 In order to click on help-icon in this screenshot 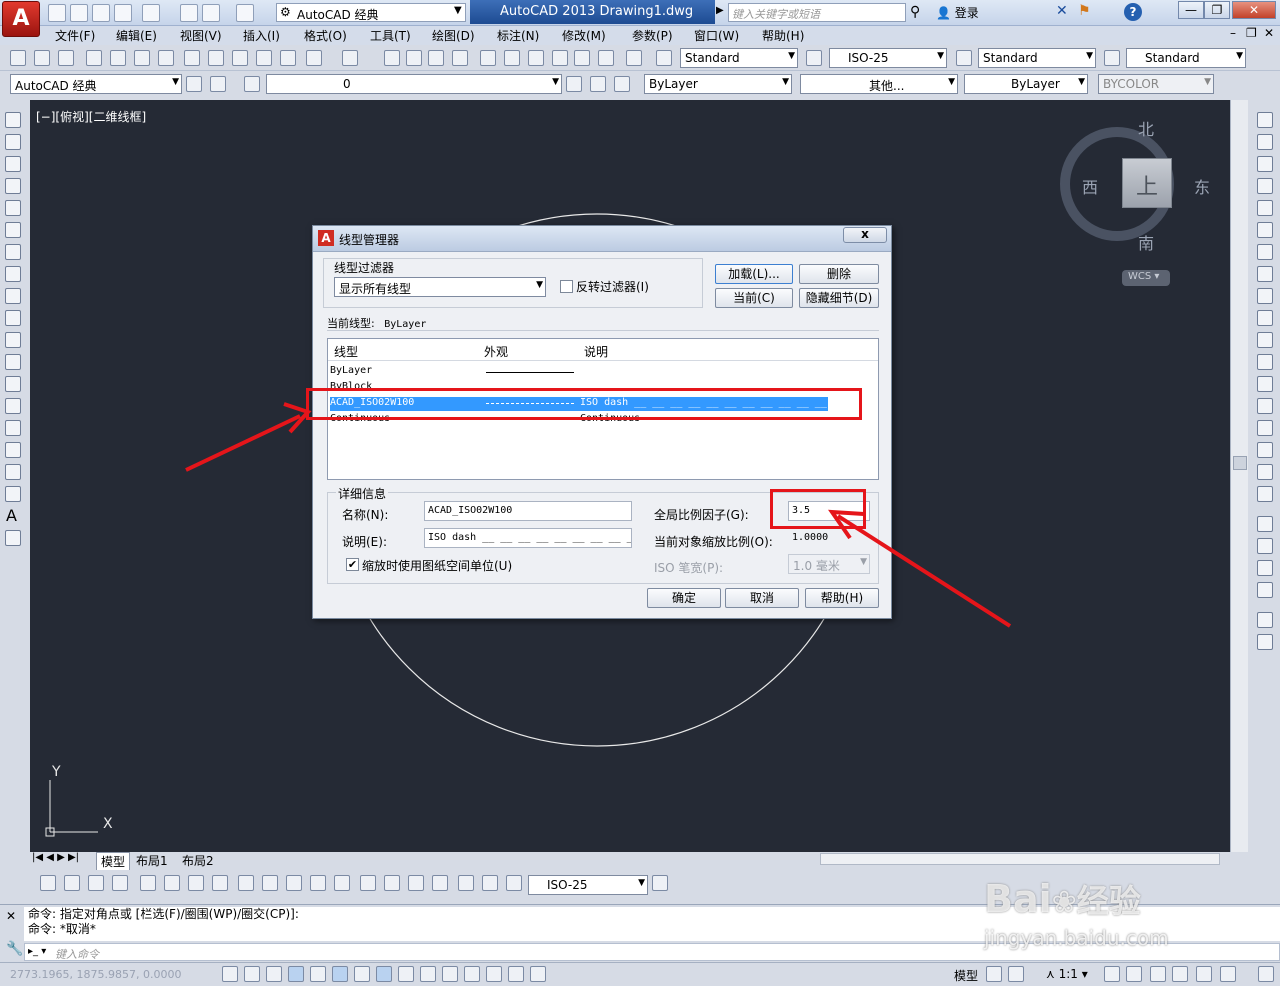, I will do `click(634, 58)`.